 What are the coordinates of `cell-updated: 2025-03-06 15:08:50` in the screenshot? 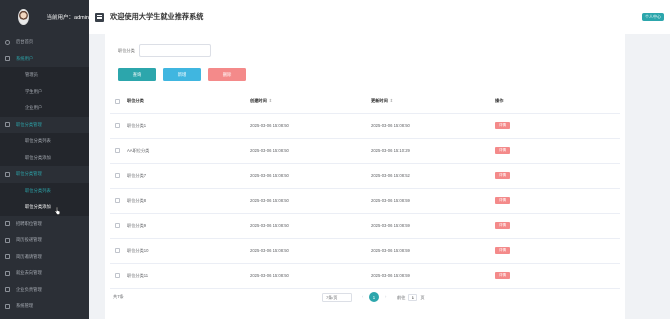 It's located at (433, 126).